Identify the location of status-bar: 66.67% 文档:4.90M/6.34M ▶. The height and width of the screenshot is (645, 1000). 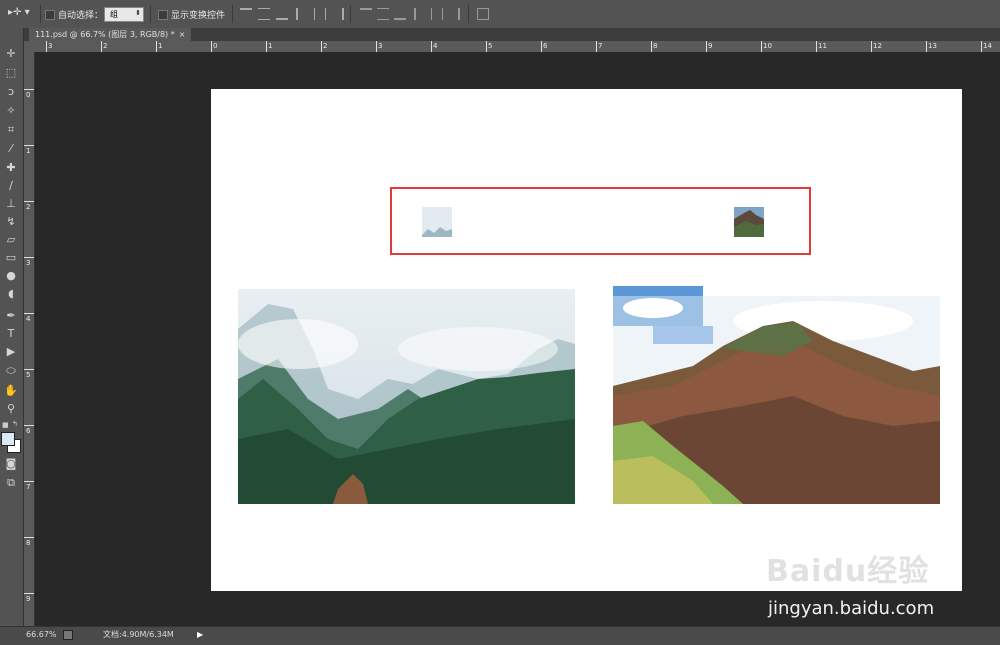
(500, 635).